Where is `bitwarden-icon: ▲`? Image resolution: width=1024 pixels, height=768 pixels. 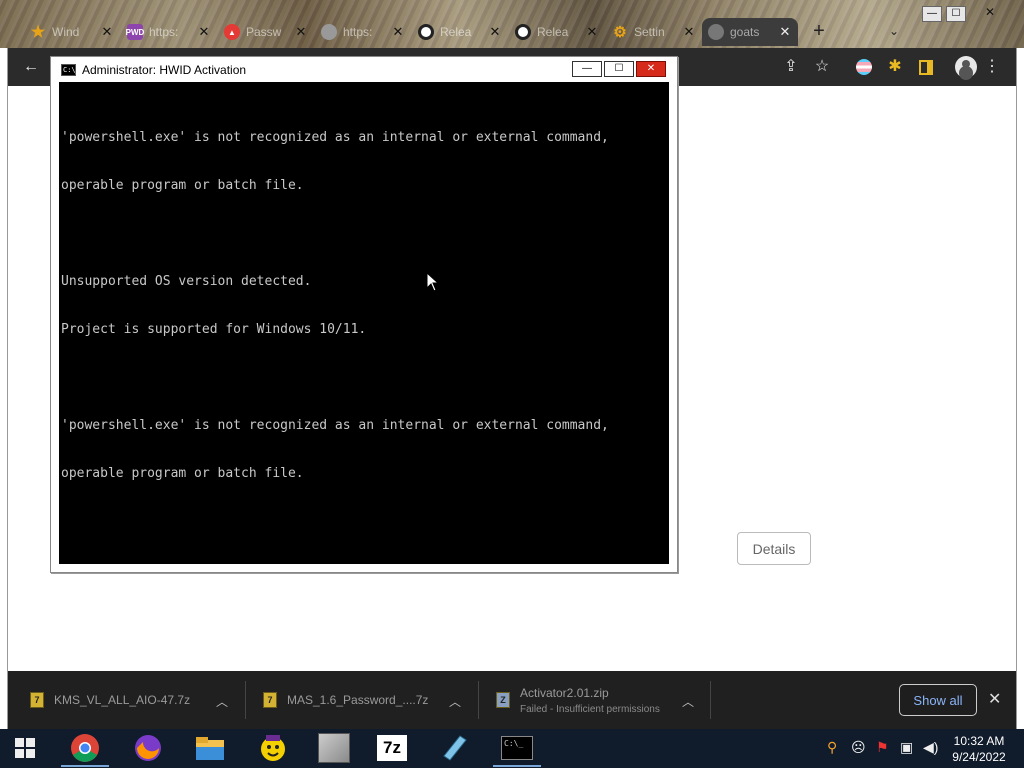 bitwarden-icon: ▲ is located at coordinates (232, 32).